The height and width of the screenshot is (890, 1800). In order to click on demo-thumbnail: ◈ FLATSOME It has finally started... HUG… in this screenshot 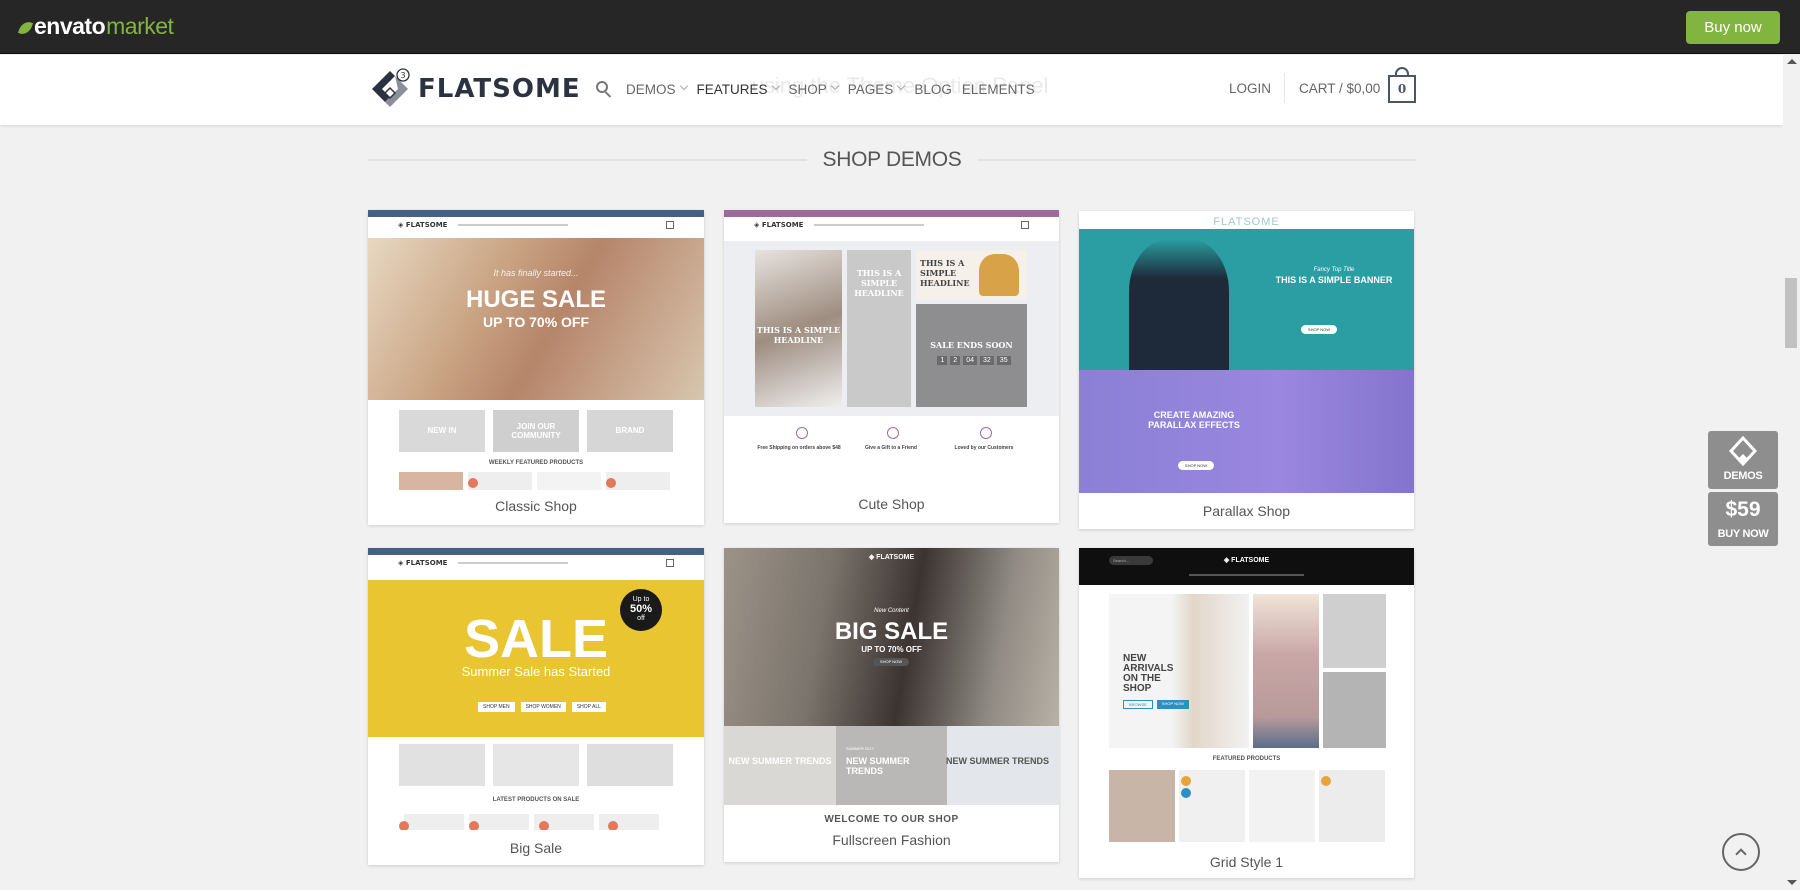, I will do `click(536, 350)`.